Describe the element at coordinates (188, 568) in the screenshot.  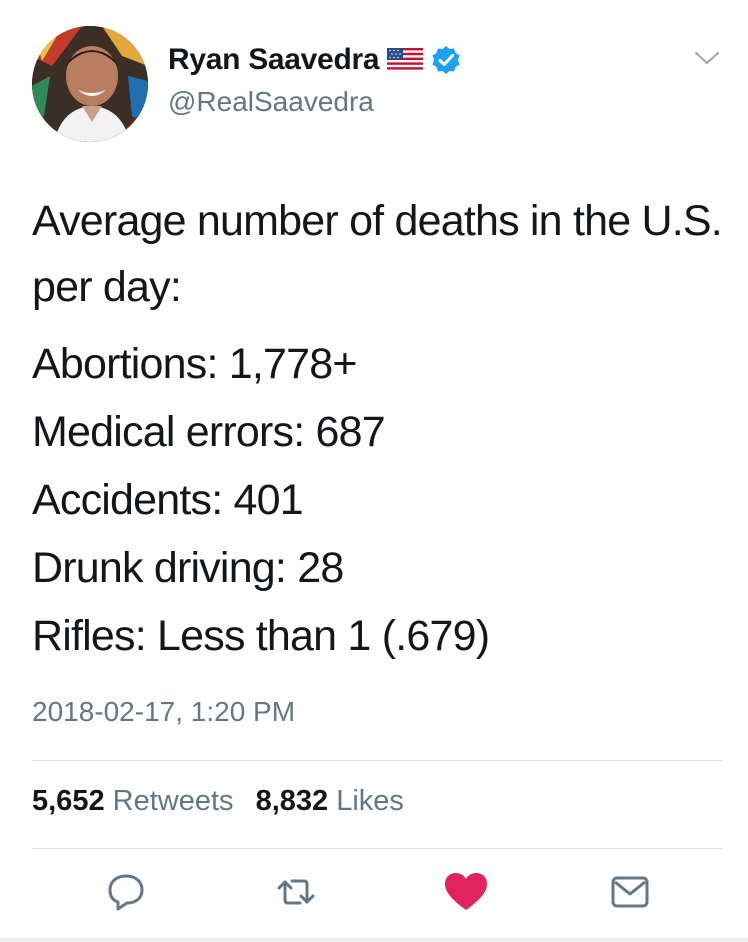
I see `stat-line-drunk-driving: Drunk driving: 28` at that location.